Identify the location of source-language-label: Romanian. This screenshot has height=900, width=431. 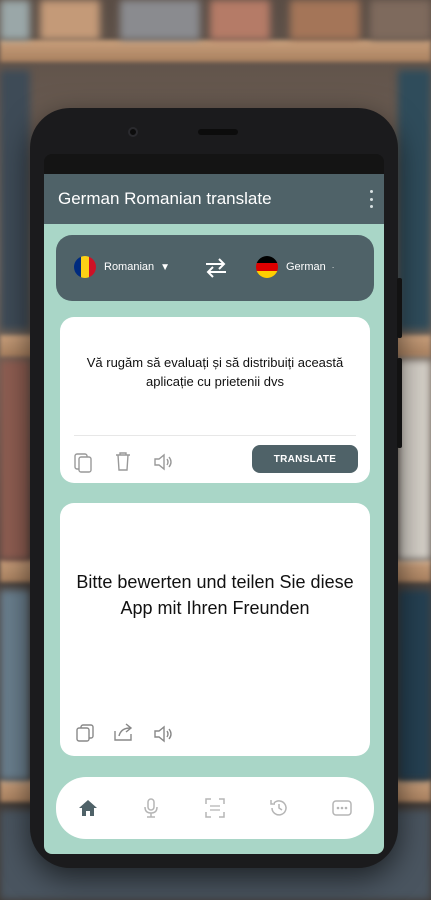
(129, 267).